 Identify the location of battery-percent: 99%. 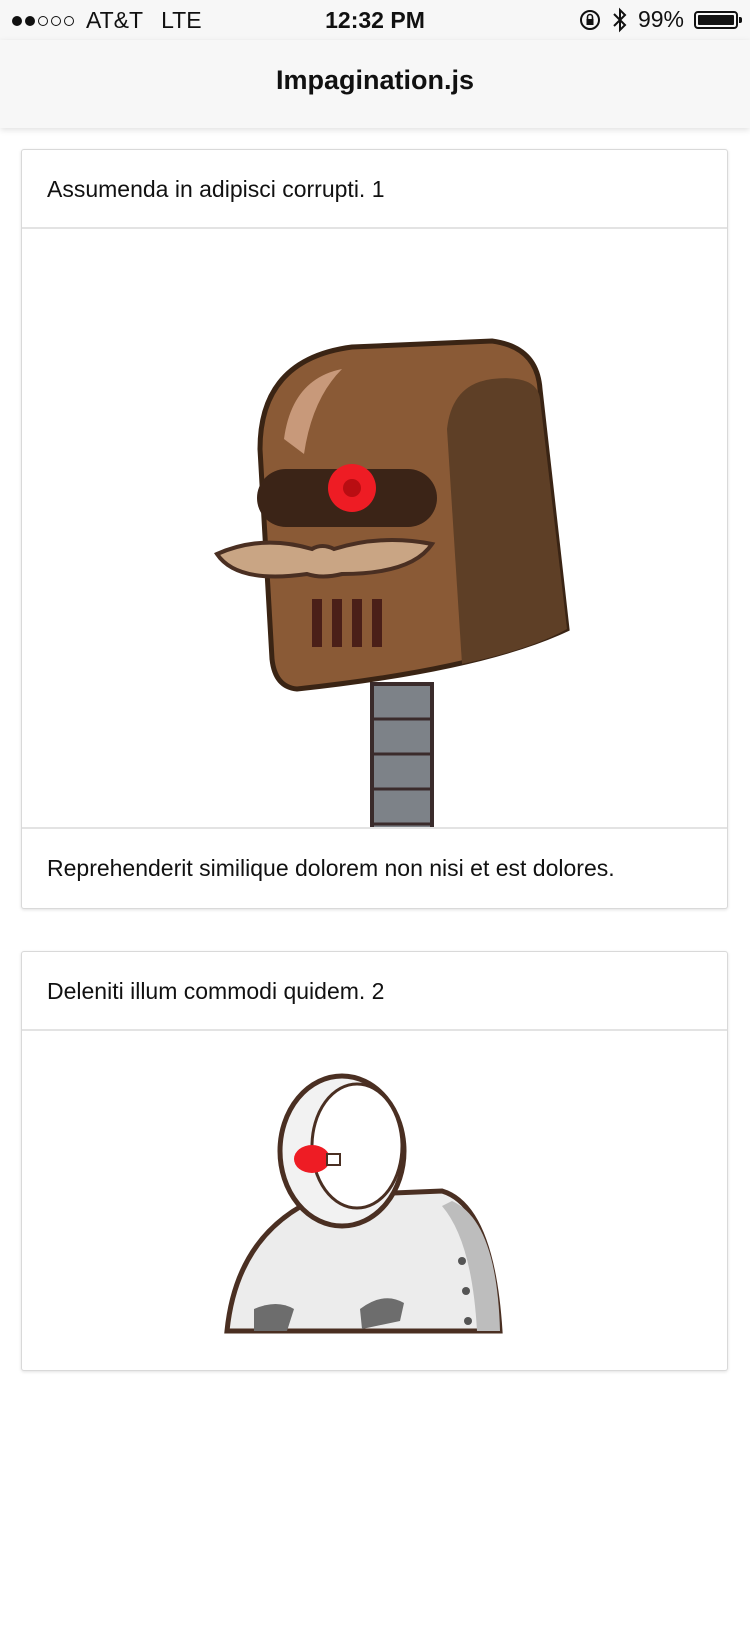
(660, 19).